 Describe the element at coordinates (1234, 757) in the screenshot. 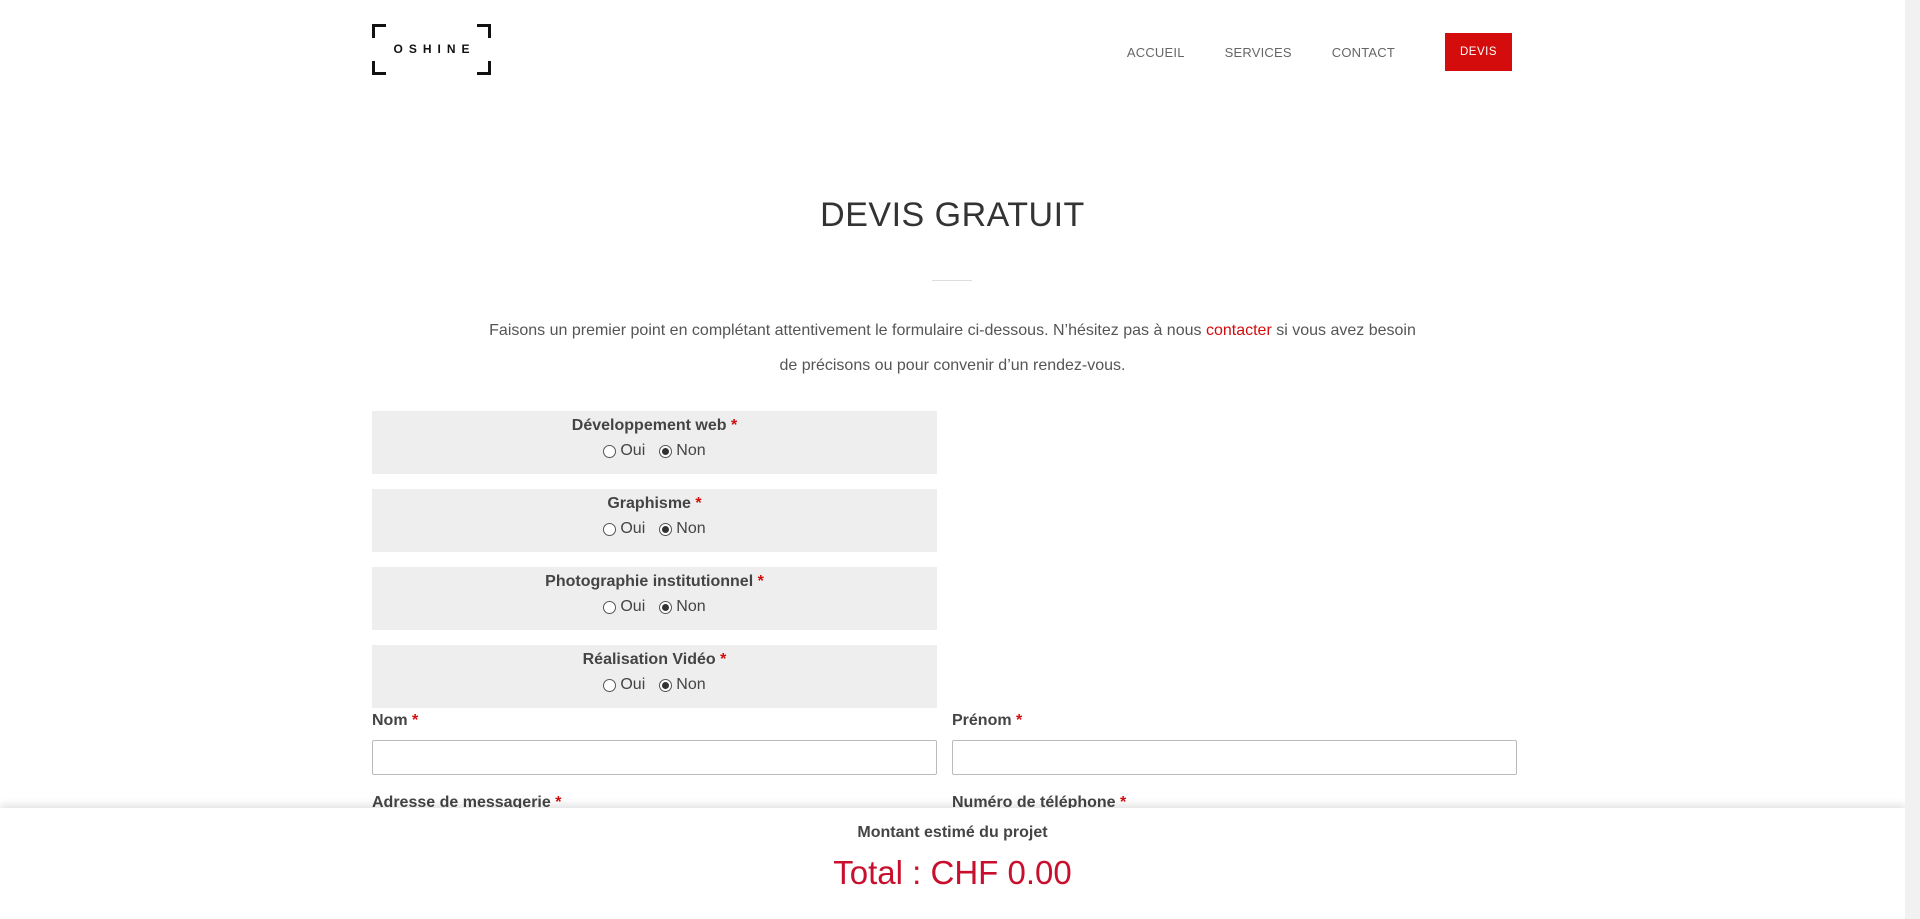

I see `prenom-input` at that location.